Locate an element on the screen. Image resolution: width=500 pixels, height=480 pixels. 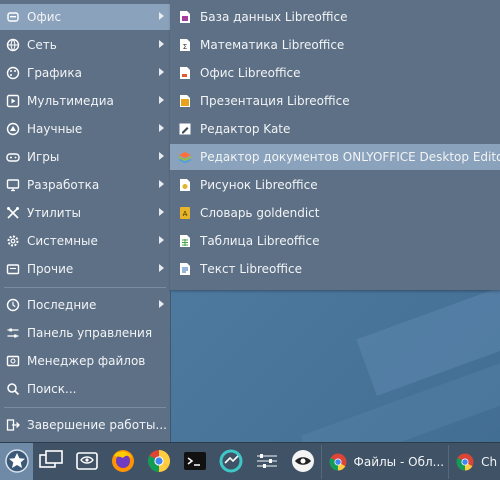
libreoffice-base-icon is located at coordinates (185, 17).